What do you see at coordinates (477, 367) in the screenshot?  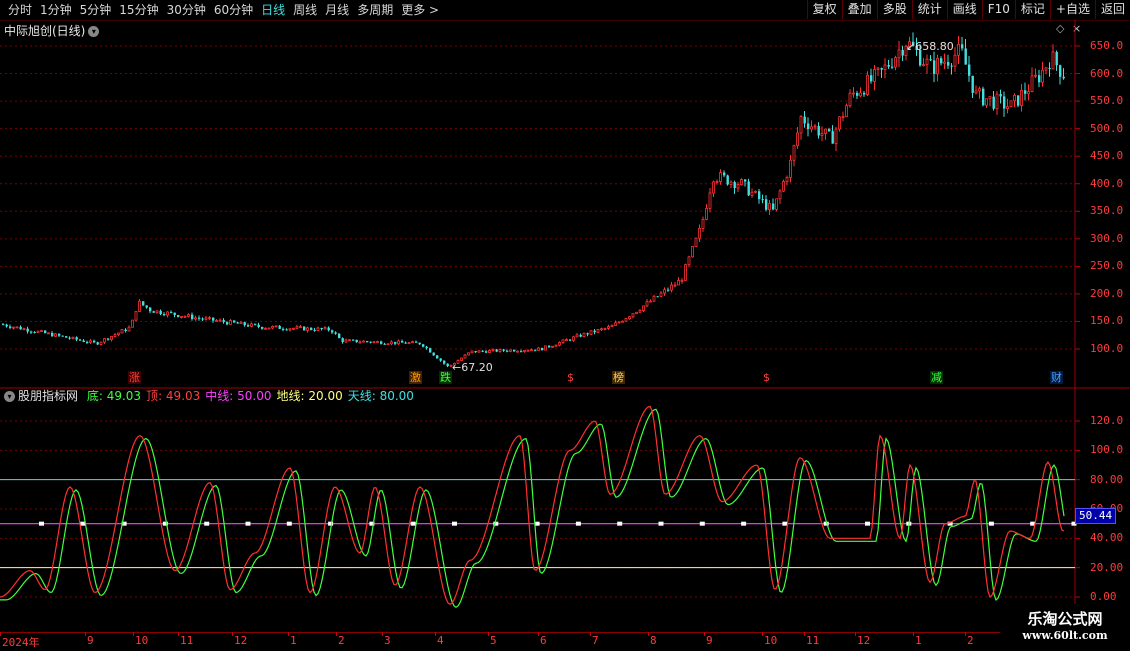 I see `low-value: 67.20` at bounding box center [477, 367].